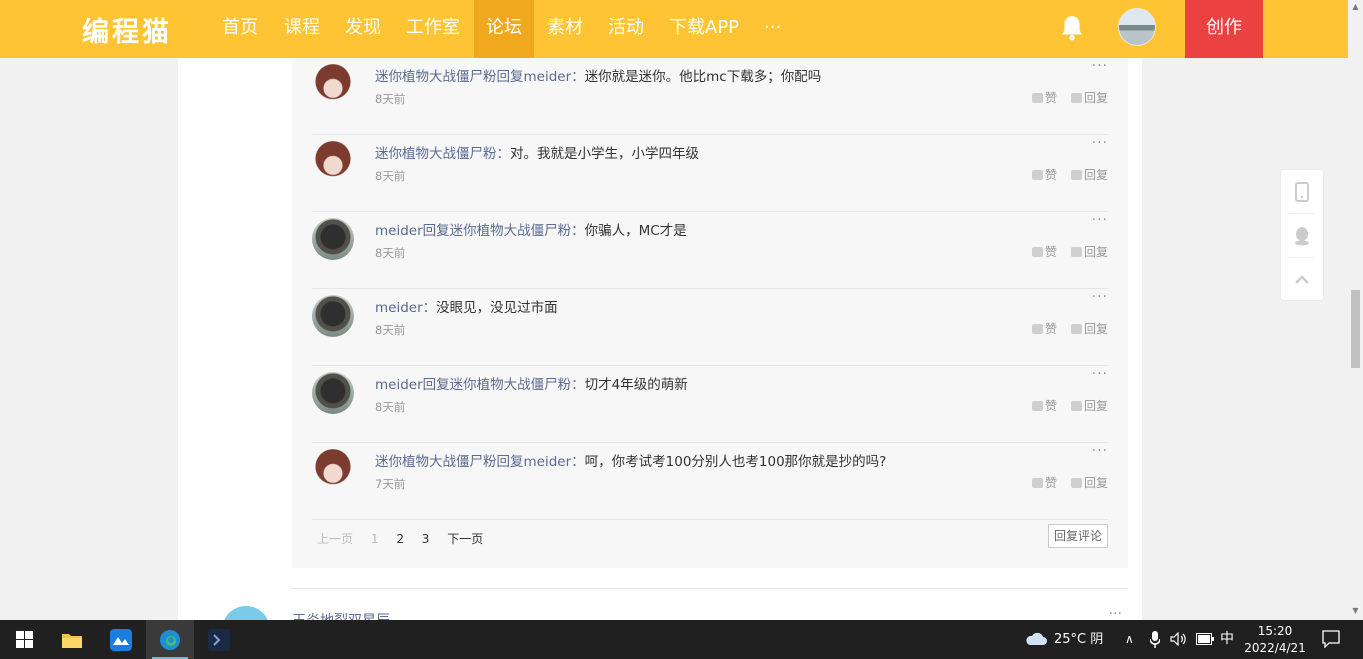 This screenshot has width=1363, height=659. I want to click on reply-line: 迷你植物大战僵尸粉：对。我就是小学生，小学四年级, so click(537, 154).